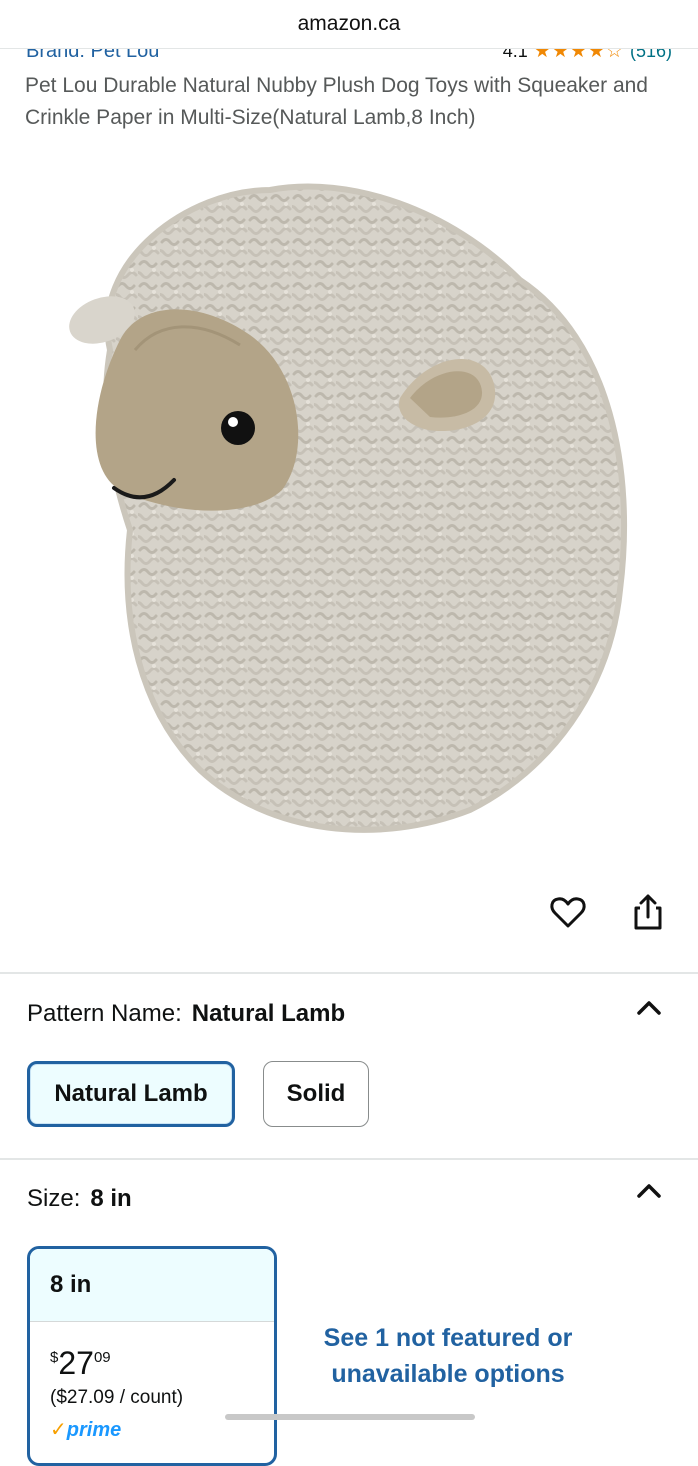 This screenshot has width=698, height=1466. Describe the element at coordinates (608, 912) in the screenshot. I see `image-actions` at that location.